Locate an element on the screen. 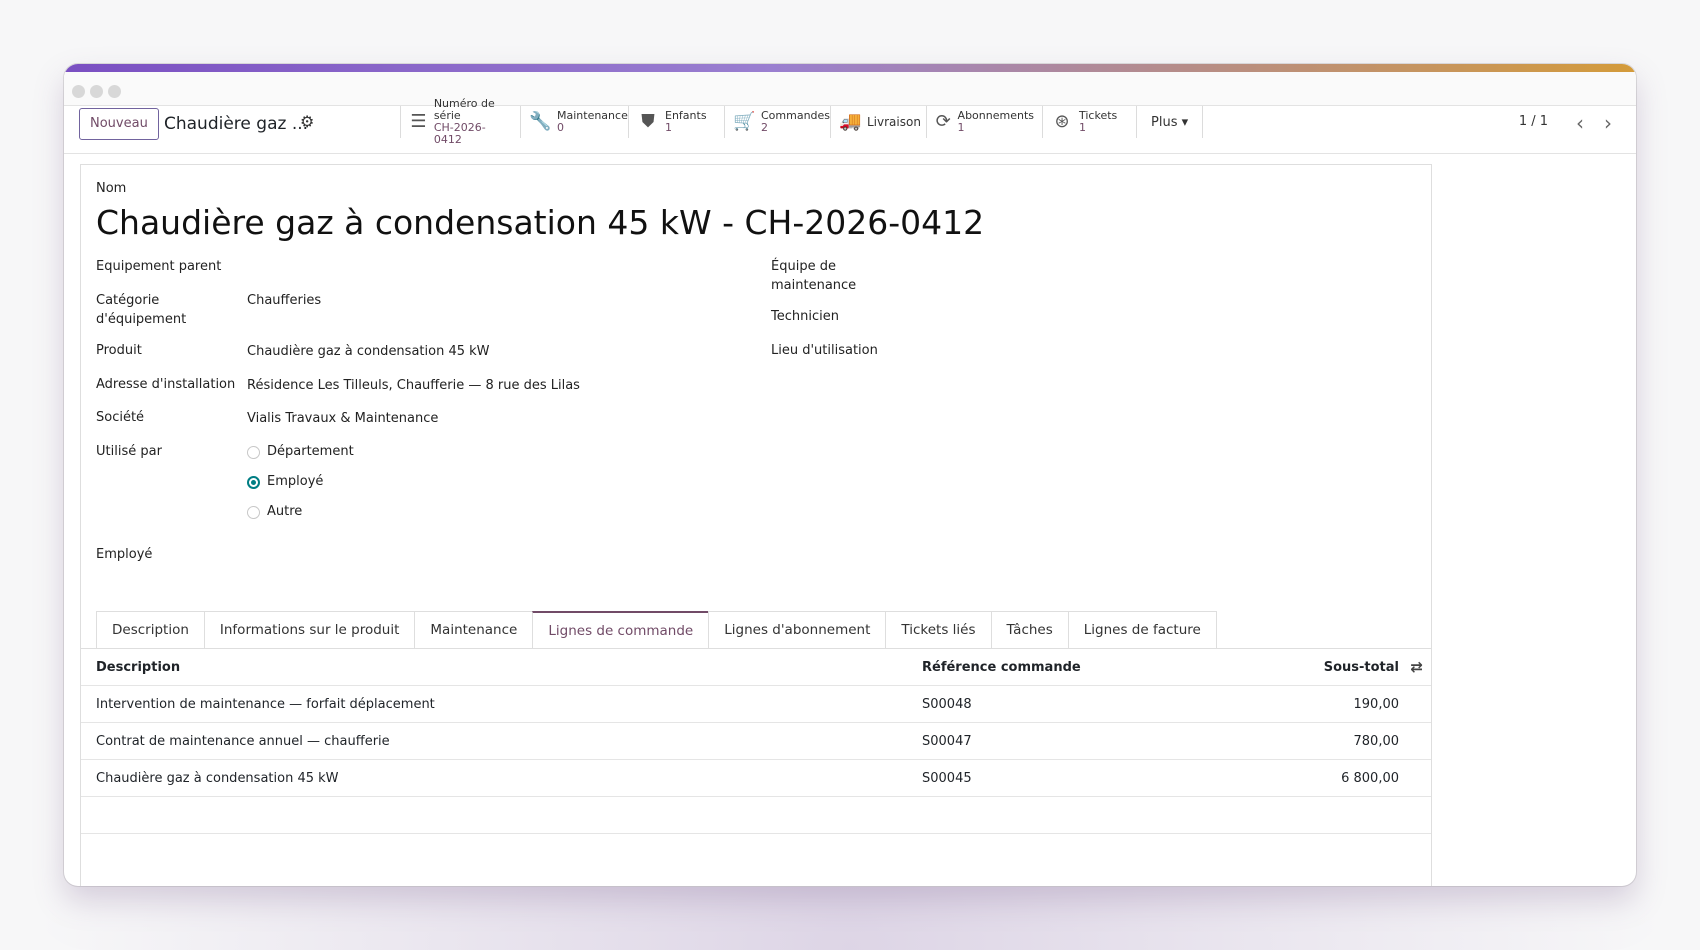 The image size is (1700, 950). cell-reference: S00047 is located at coordinates (947, 741).